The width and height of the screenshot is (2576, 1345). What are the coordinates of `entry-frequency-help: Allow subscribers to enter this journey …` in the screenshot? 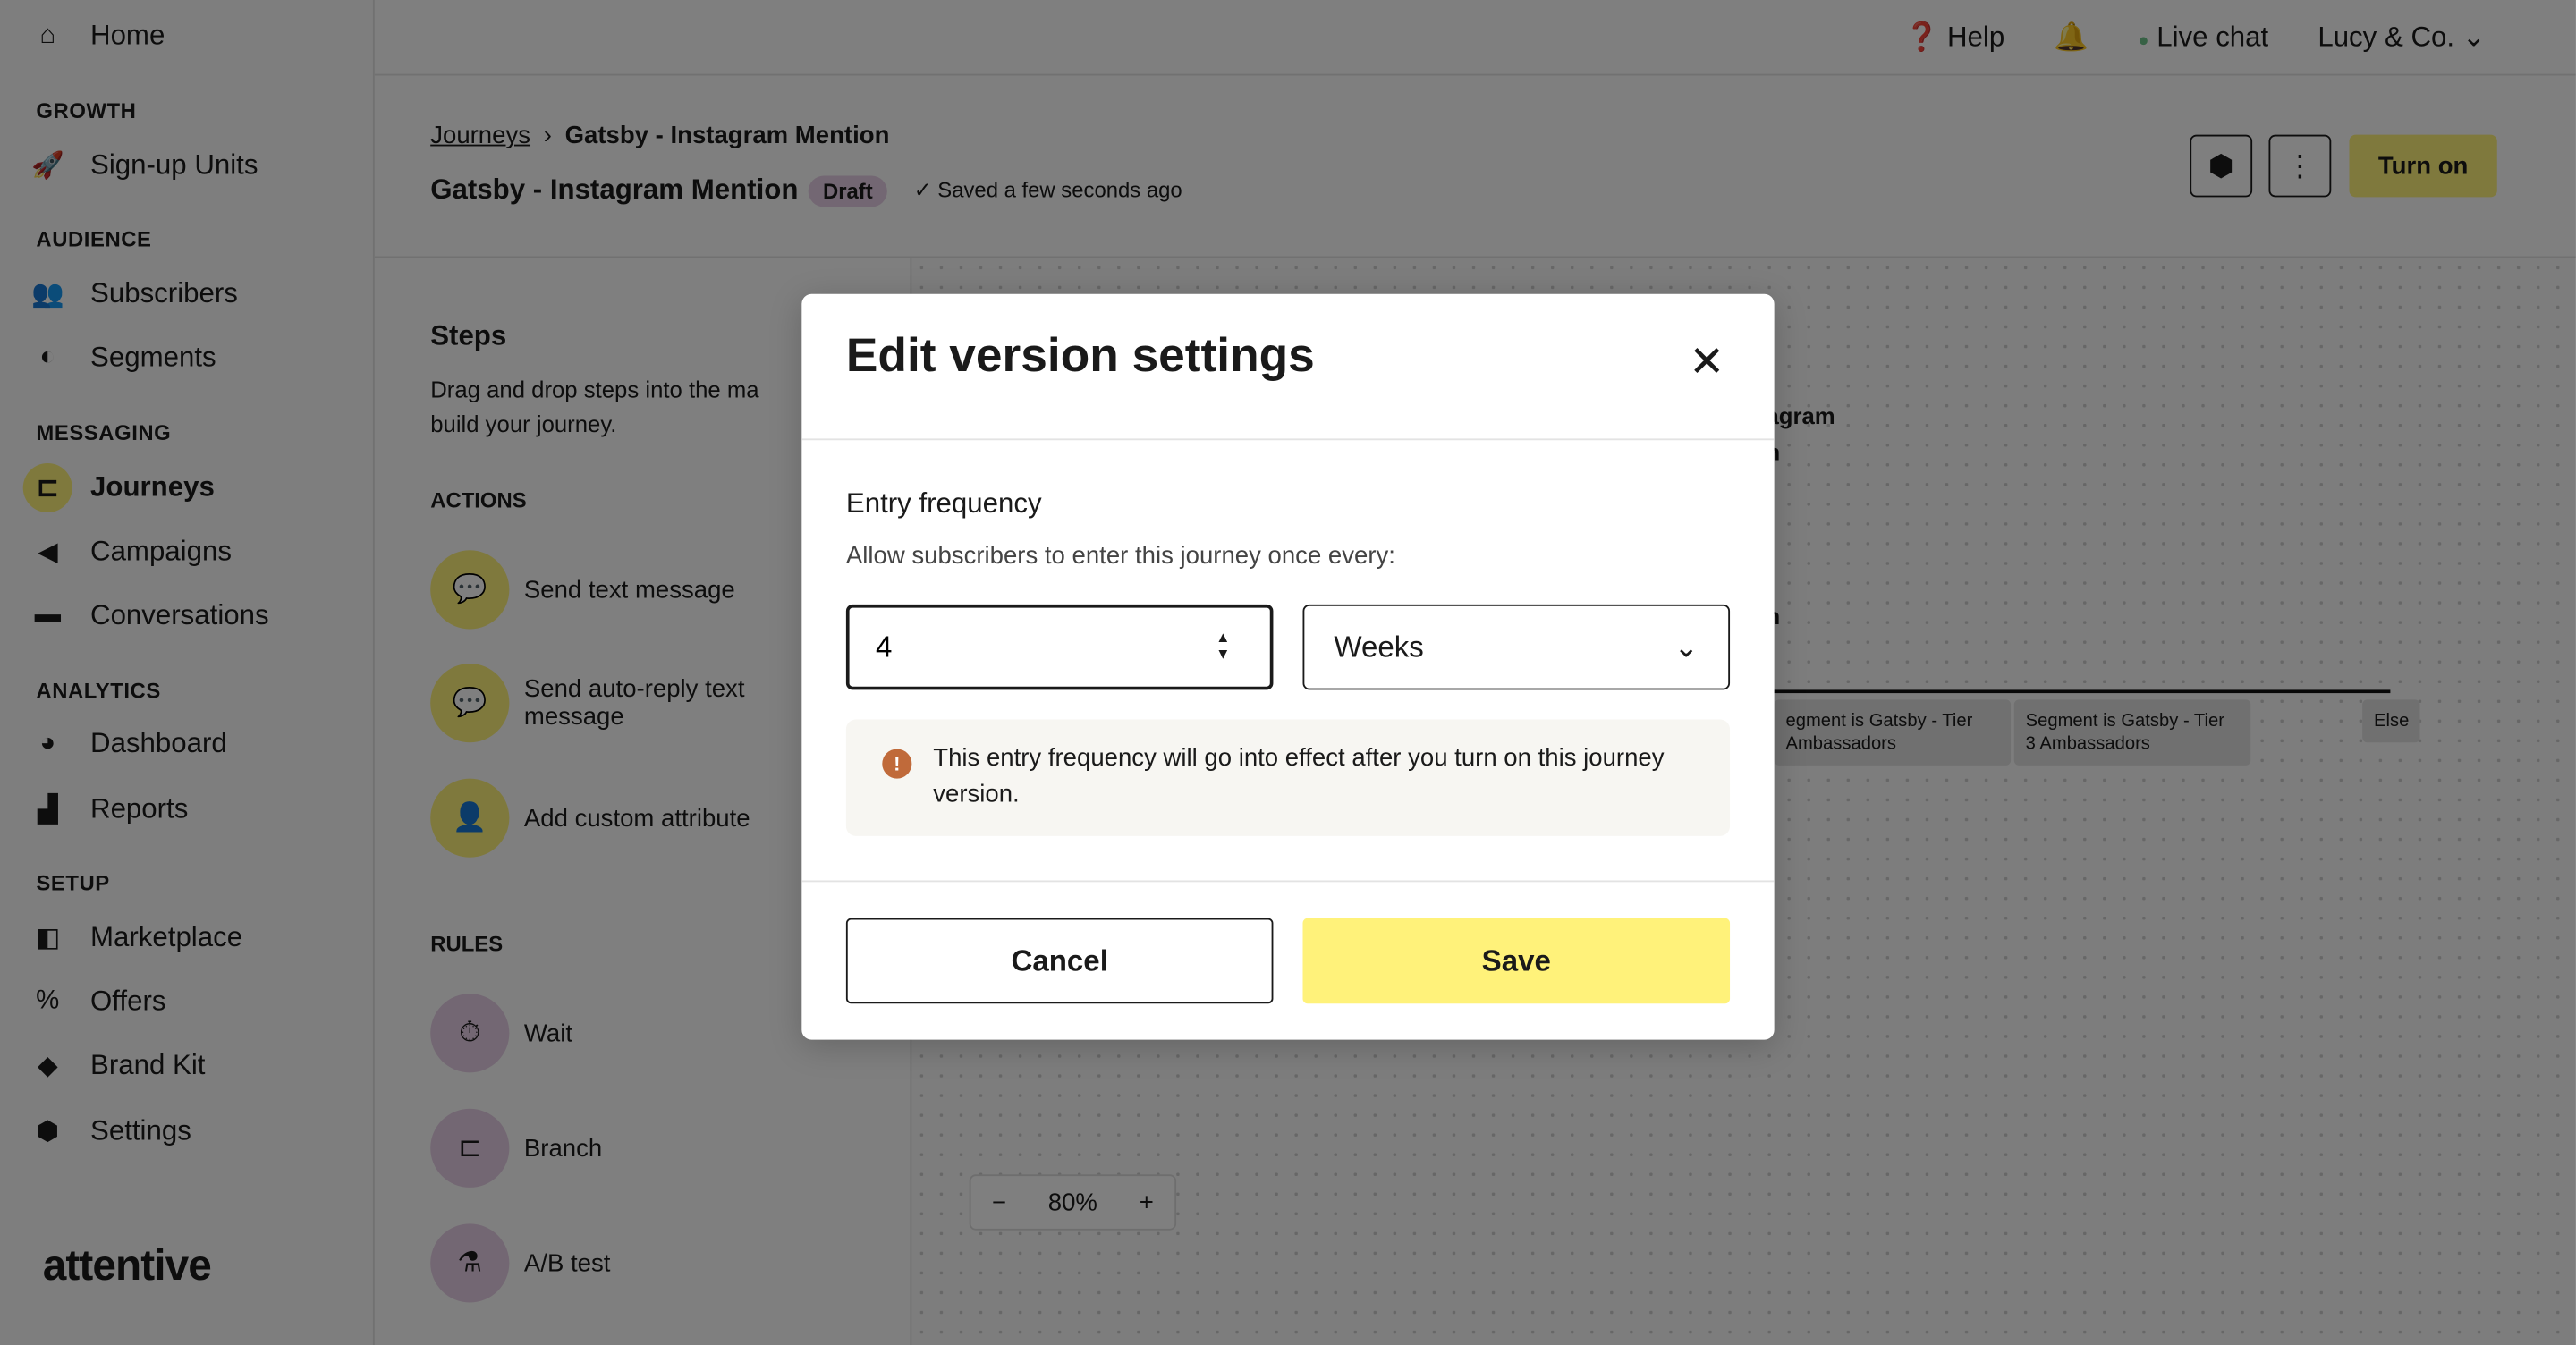 It's located at (1120, 556).